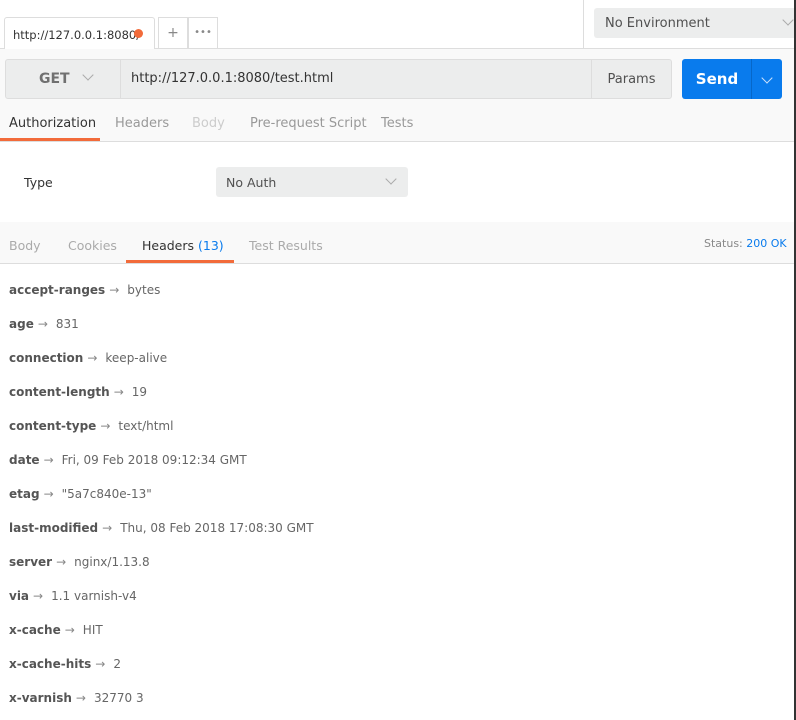  Describe the element at coordinates (312, 182) in the screenshot. I see `auth-type-select: No Auth` at that location.